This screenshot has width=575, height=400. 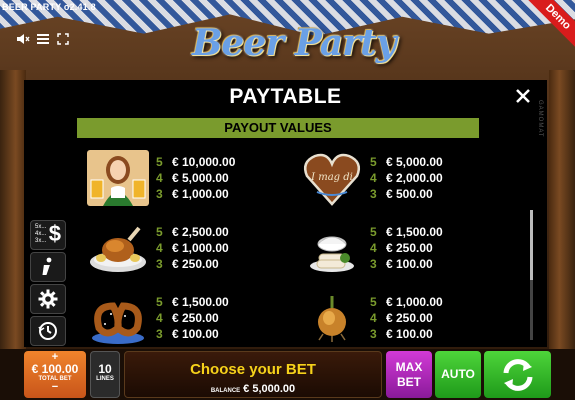 I want to click on gear-icon, so click(x=48, y=299).